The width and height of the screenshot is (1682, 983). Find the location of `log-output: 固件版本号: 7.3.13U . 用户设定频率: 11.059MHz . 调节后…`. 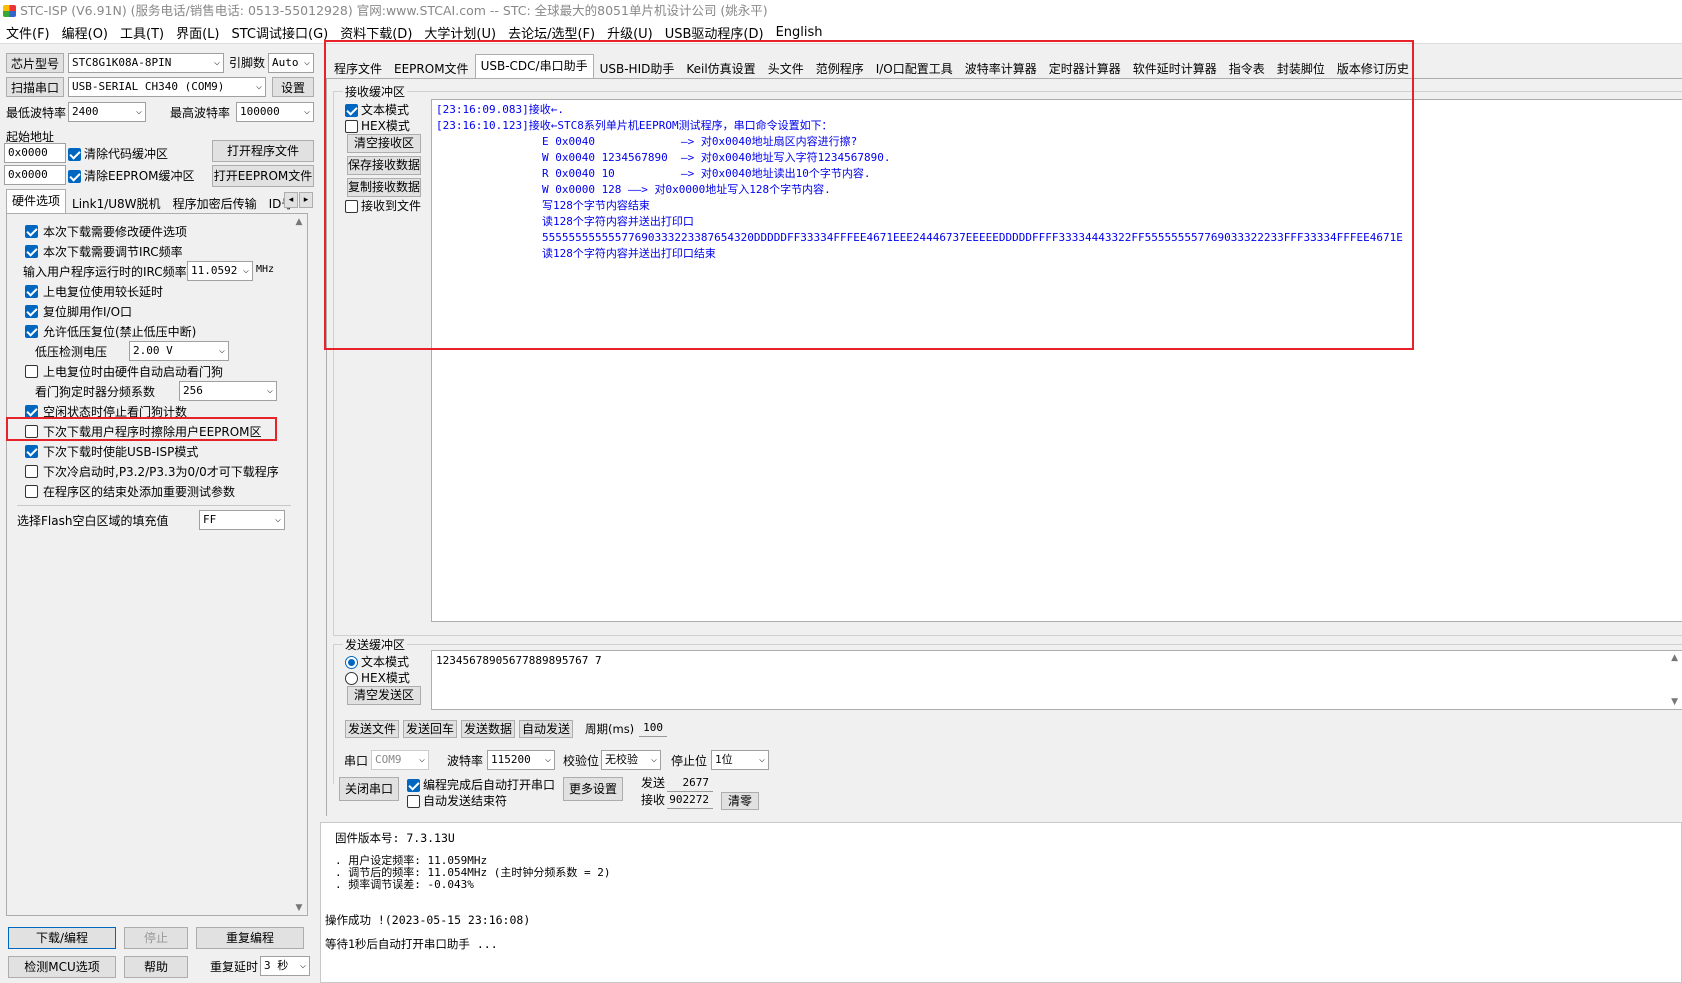

log-output: 固件版本号: 7.3.13U . 用户设定频率: 11.059MHz . 调节后… is located at coordinates (1001, 902).